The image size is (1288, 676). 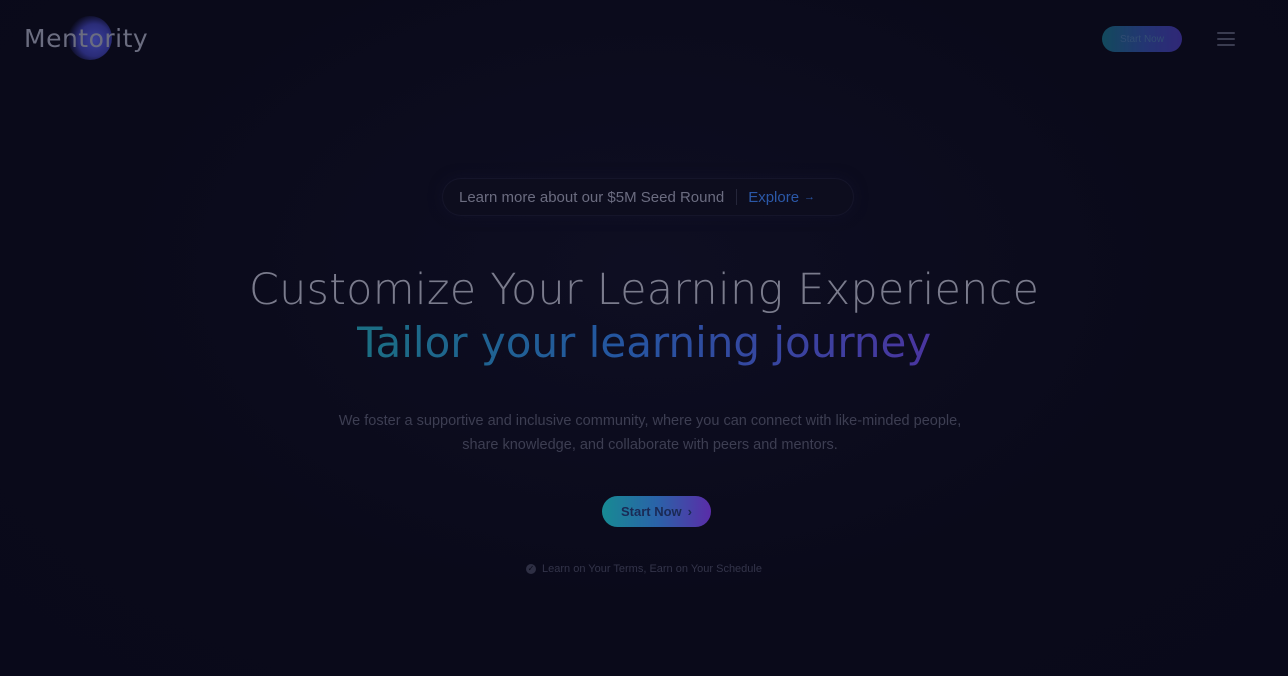 I want to click on hero-headline: Customize Your Learning Experience, so click(x=644, y=290).